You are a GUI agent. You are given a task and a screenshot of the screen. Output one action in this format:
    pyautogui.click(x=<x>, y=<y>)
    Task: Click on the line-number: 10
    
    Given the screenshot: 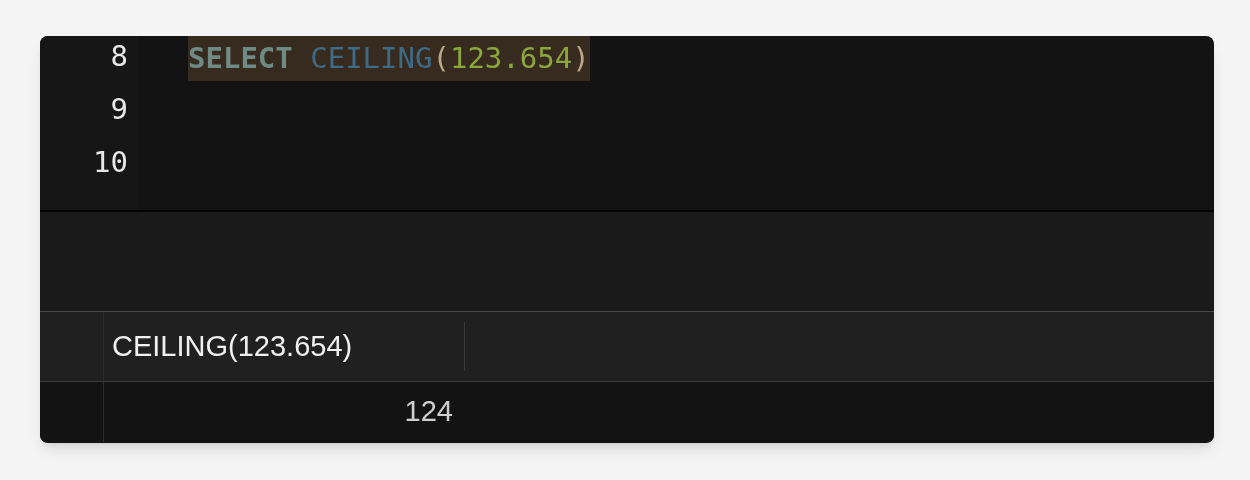 What is the action you would take?
    pyautogui.click(x=110, y=162)
    